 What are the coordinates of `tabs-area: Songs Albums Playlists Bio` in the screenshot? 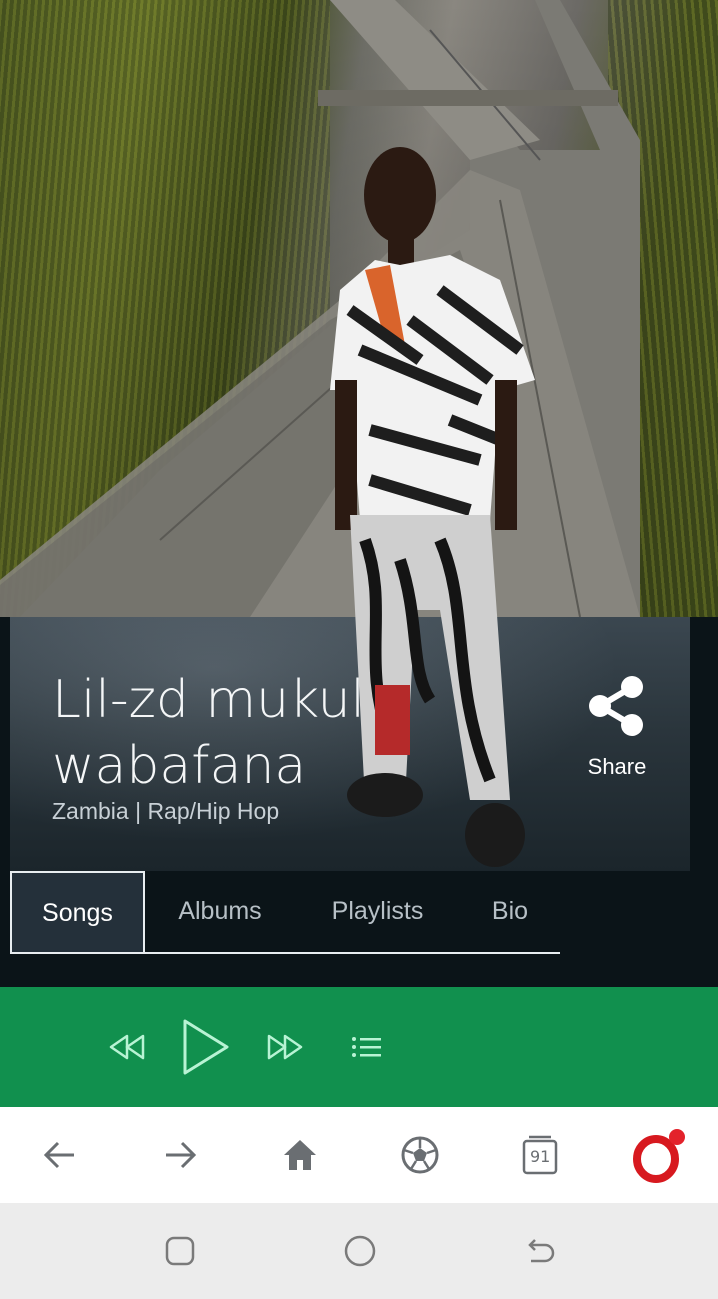 It's located at (359, 929).